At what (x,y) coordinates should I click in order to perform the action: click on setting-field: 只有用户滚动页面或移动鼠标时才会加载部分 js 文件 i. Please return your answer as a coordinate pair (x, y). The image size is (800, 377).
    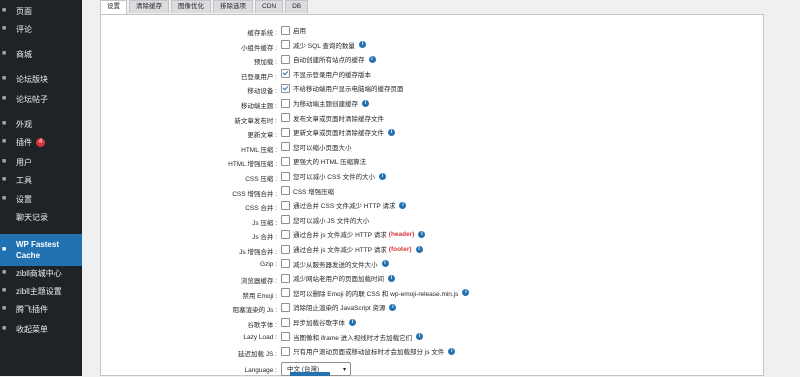
    Looking at the image, I should click on (368, 351).